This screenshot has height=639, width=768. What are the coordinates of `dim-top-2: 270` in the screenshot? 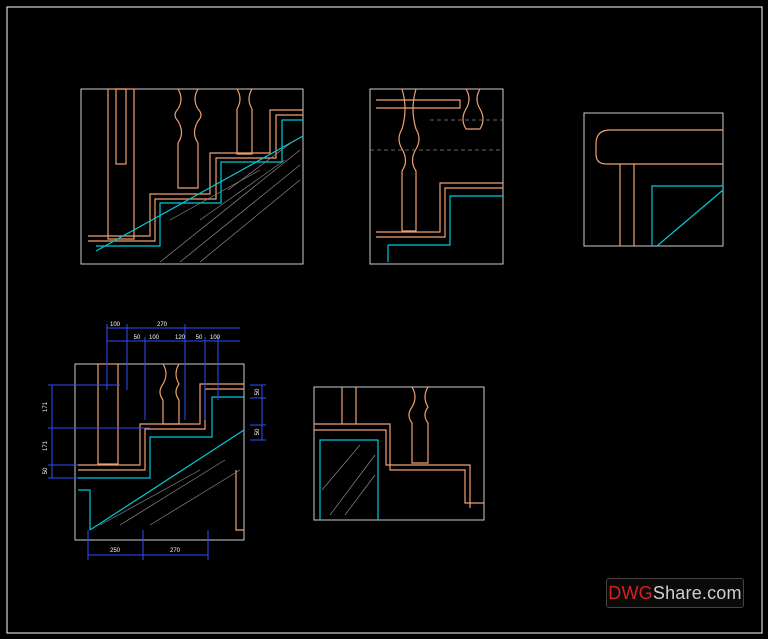 It's located at (162, 325).